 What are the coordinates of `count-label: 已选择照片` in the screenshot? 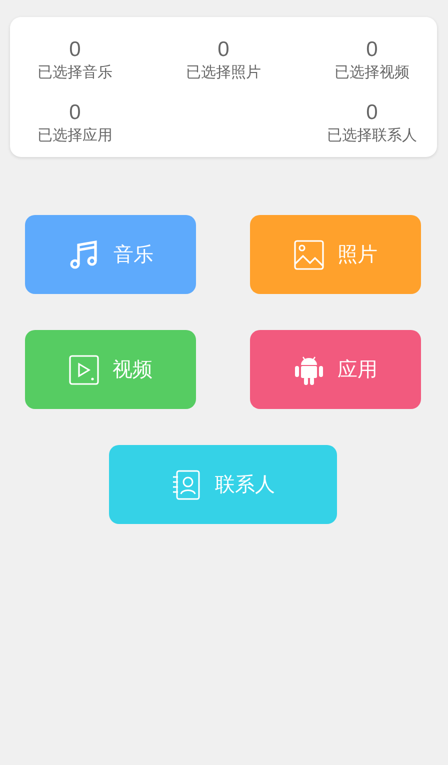 It's located at (223, 72).